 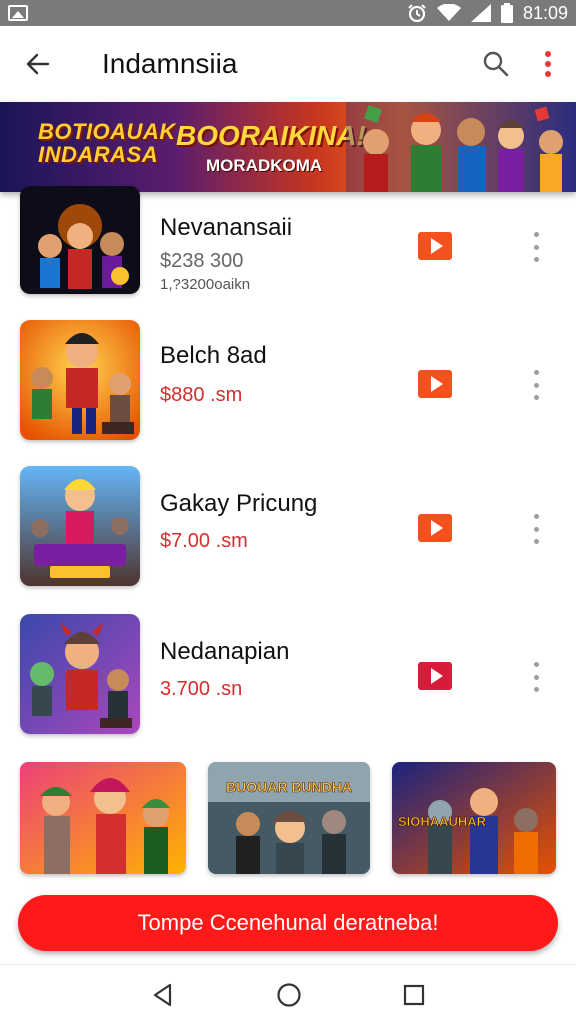 I want to click on back-arrow-icon, so click(x=38, y=64).